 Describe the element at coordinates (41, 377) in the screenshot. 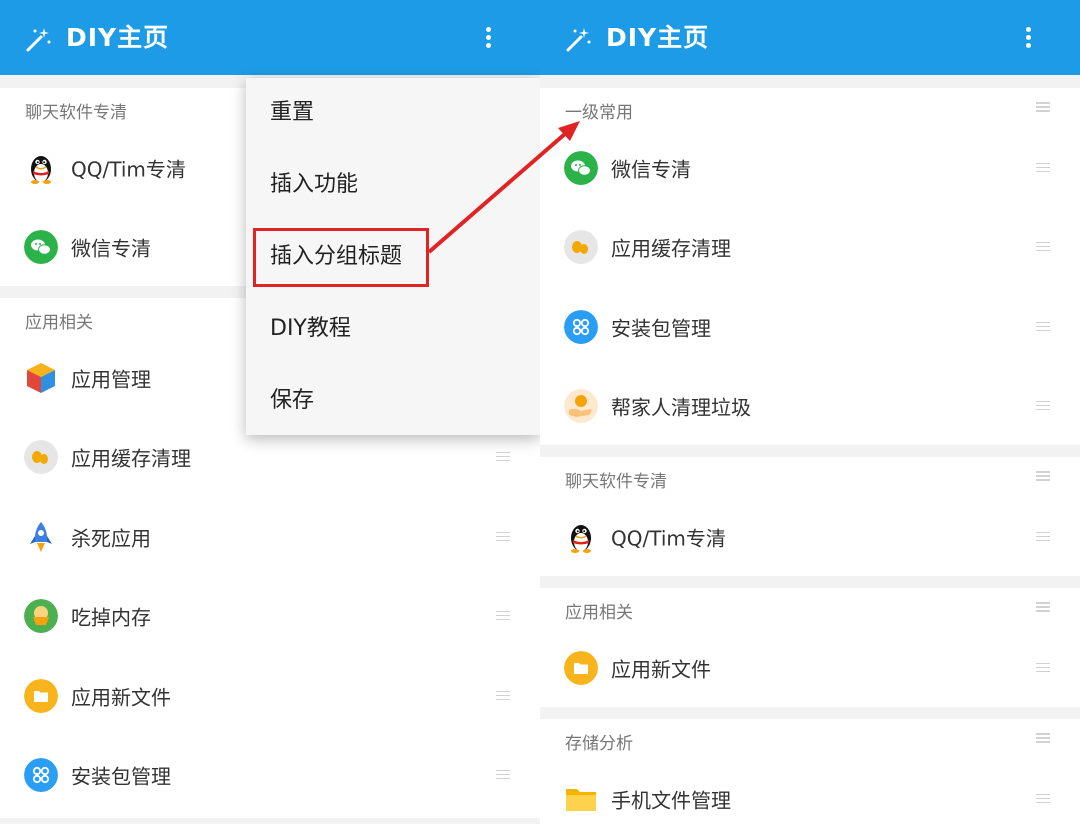

I see `cube-icon` at that location.